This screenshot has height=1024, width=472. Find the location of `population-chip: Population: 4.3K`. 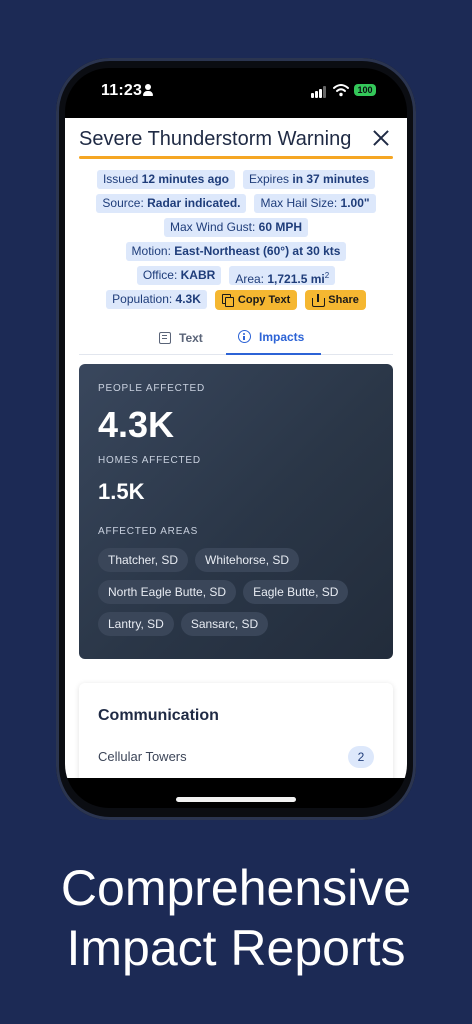

population-chip: Population: 4.3K is located at coordinates (156, 299).